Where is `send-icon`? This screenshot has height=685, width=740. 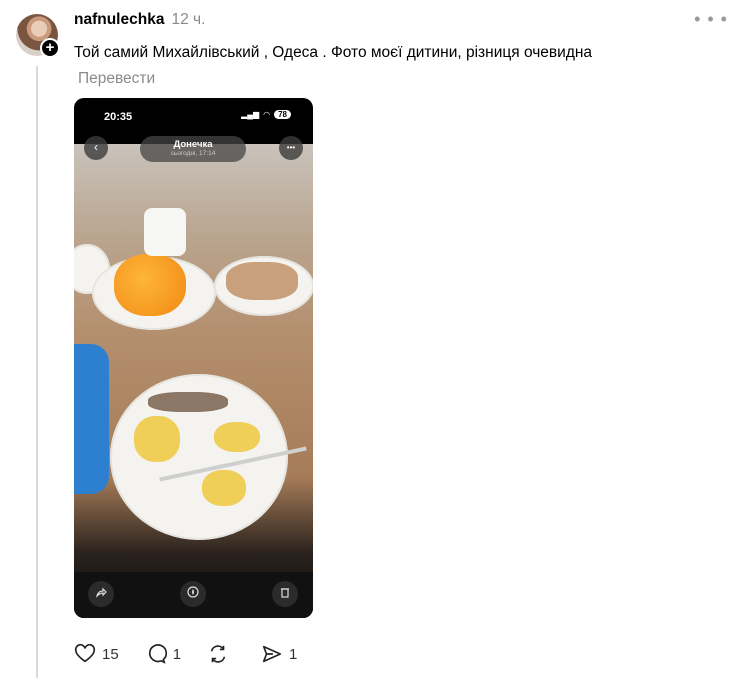 send-icon is located at coordinates (272, 654).